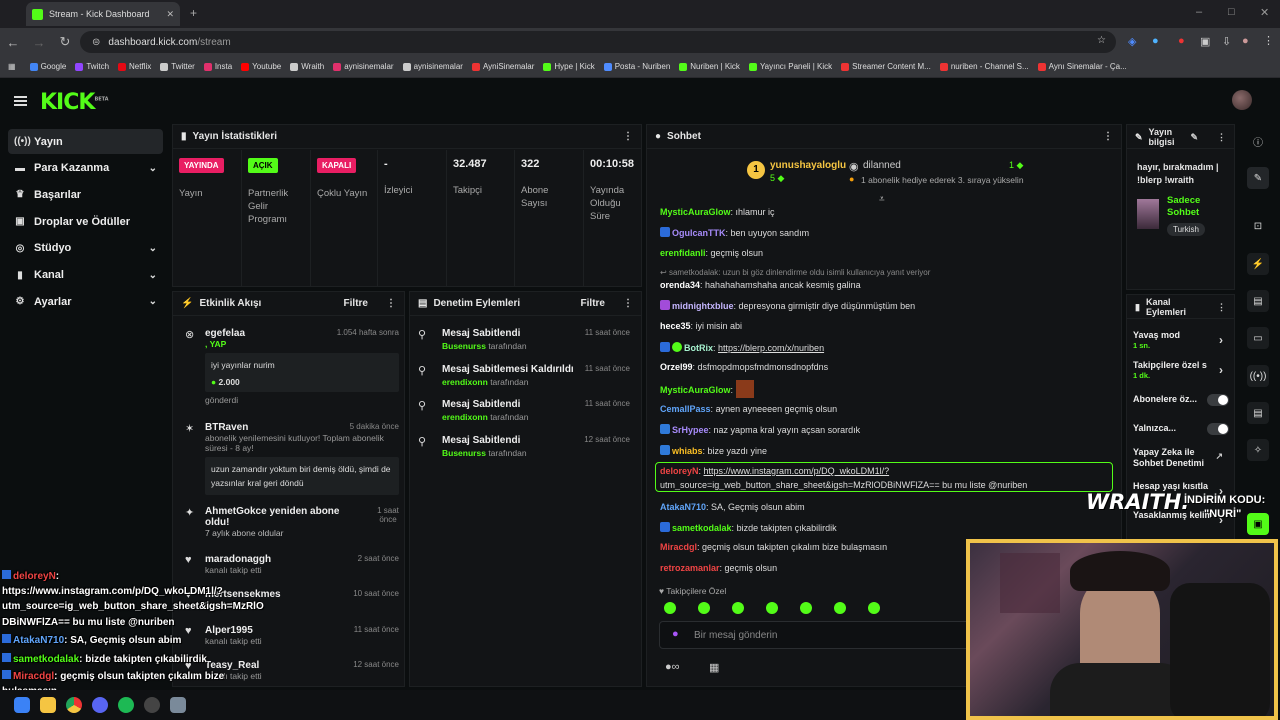 The image size is (1280, 720). Describe the element at coordinates (1258, 450) in the screenshot. I see `tools-icon: ✧` at that location.